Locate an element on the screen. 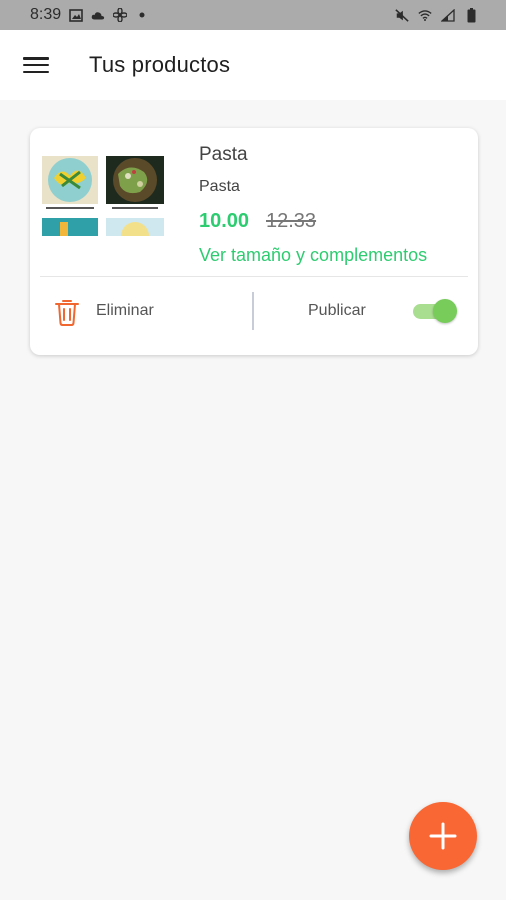 This screenshot has width=506, height=900. page-title: Tus productos is located at coordinates (160, 64).